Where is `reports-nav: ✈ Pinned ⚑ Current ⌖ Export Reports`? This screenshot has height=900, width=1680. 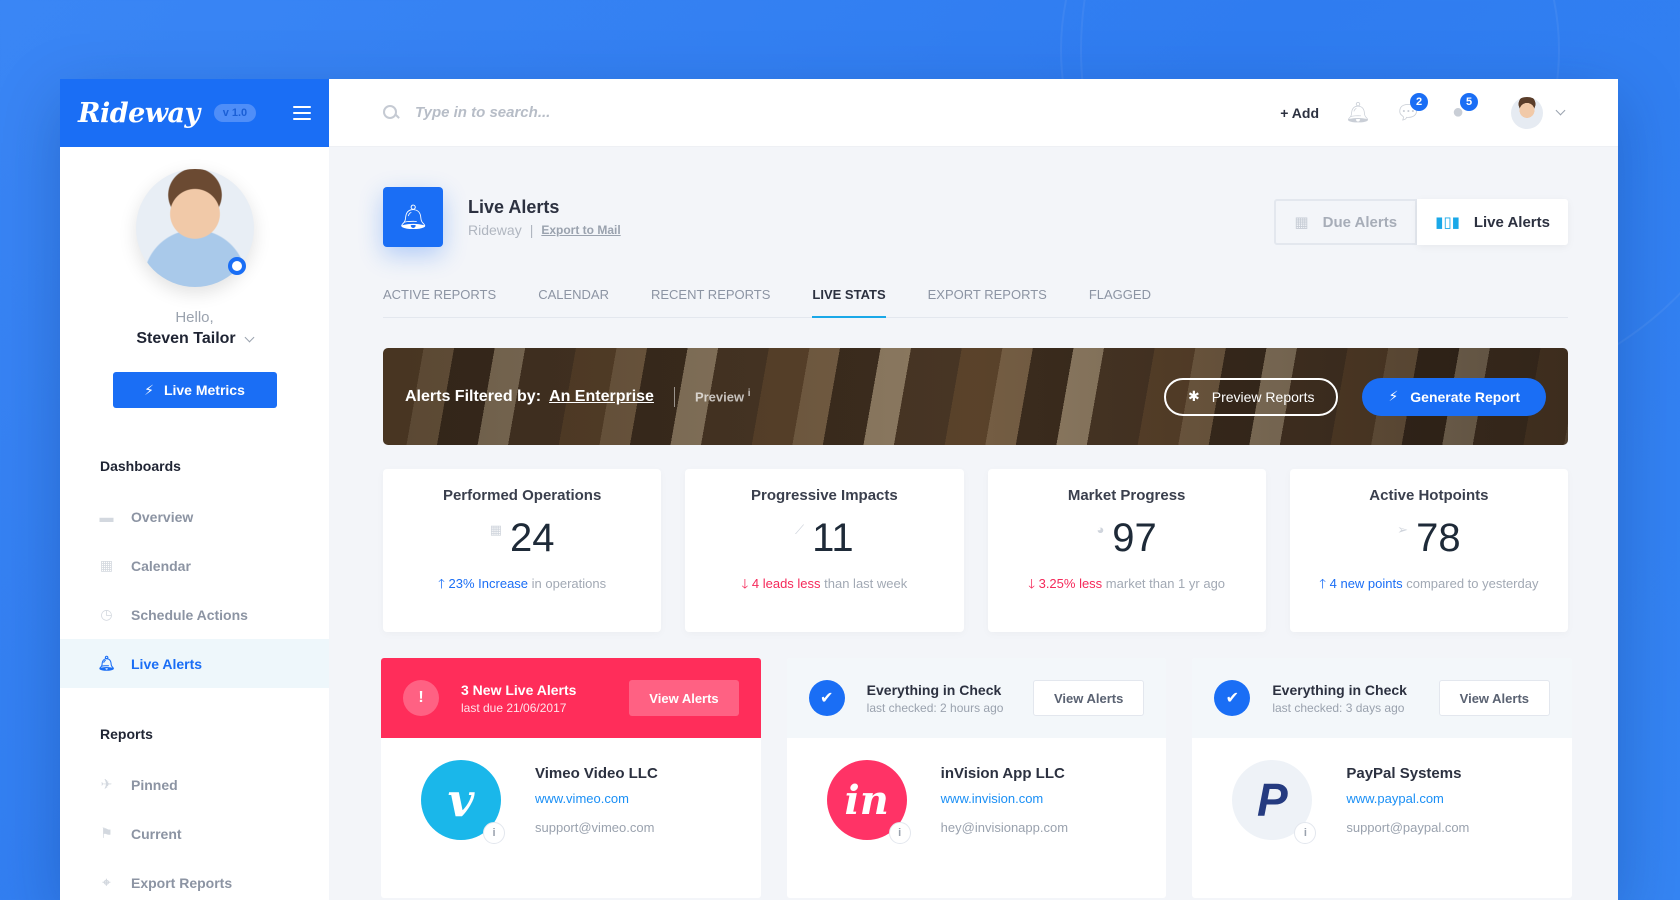 reports-nav: ✈ Pinned ⚑ Current ⌖ Export Reports is located at coordinates (194, 830).